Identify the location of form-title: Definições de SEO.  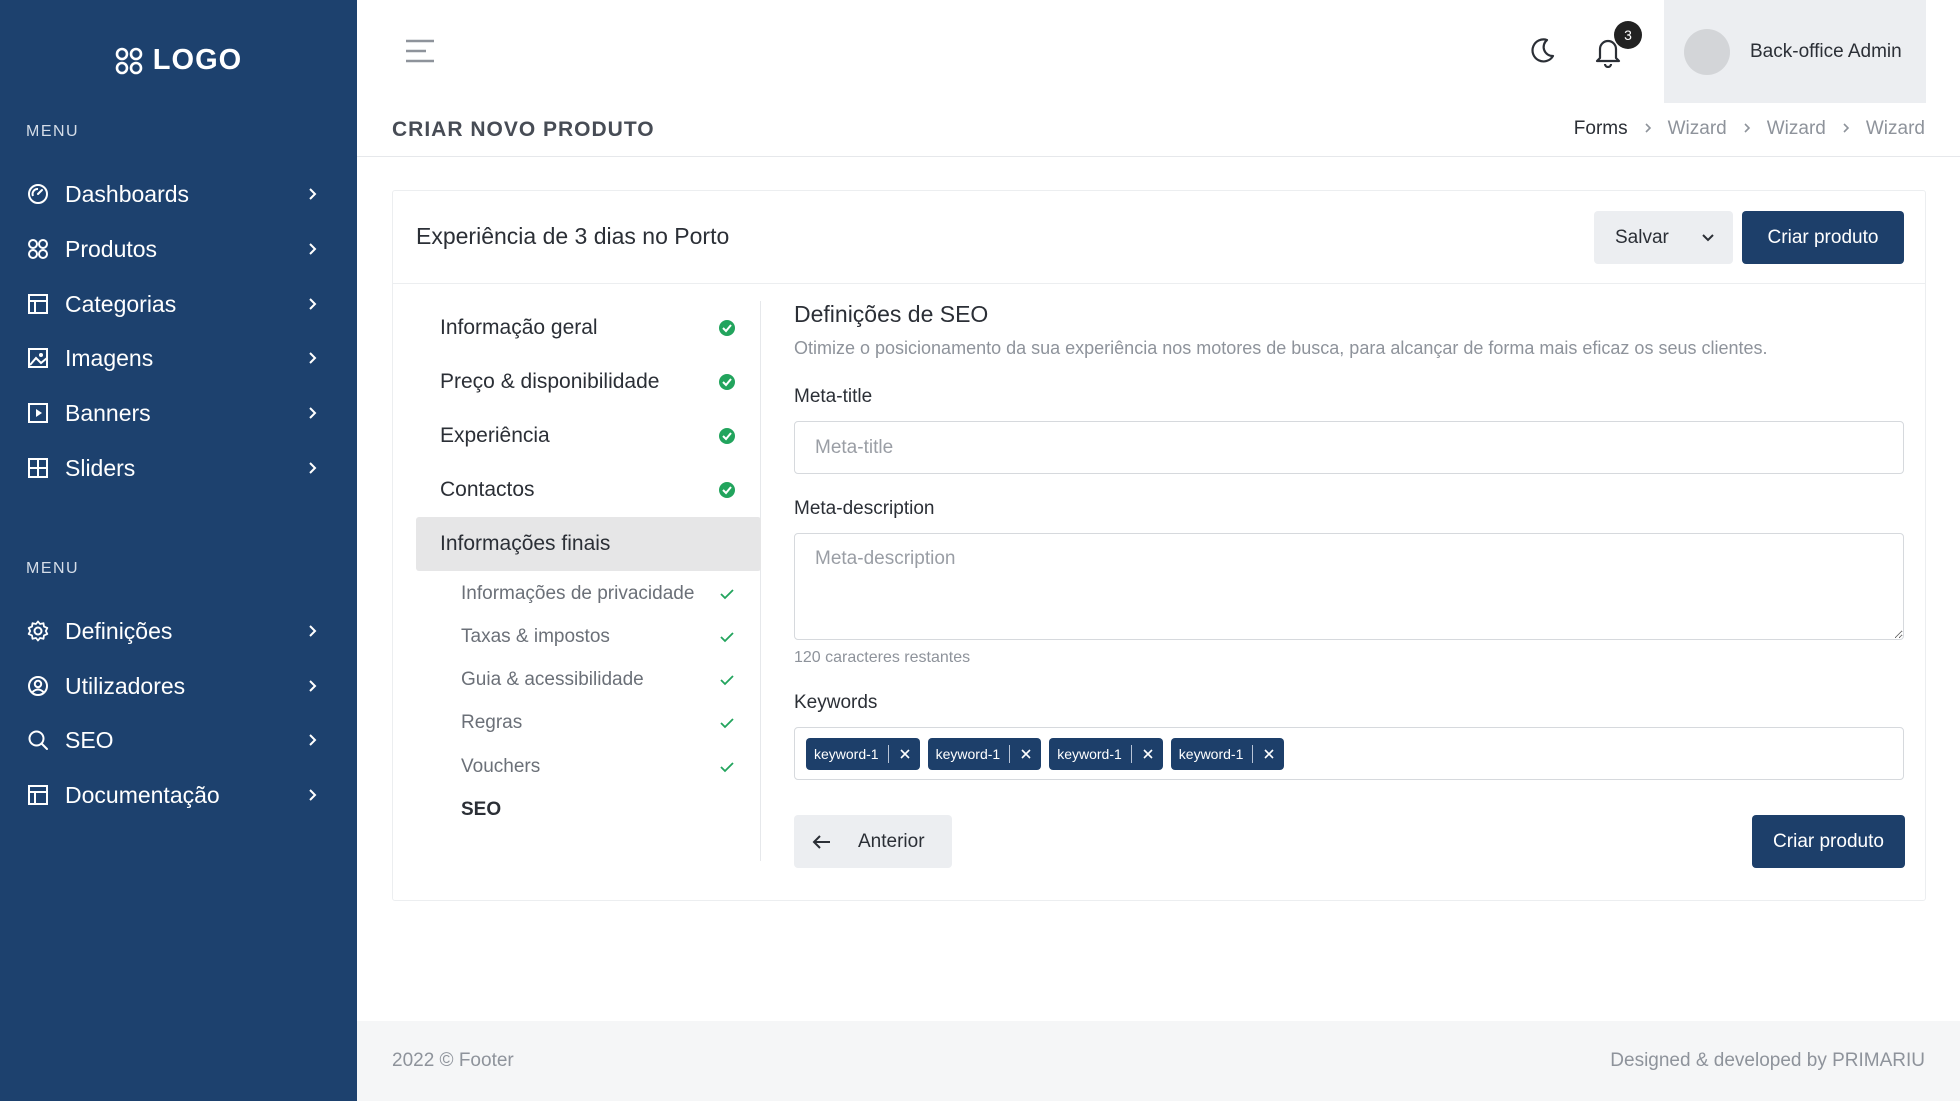
(891, 314).